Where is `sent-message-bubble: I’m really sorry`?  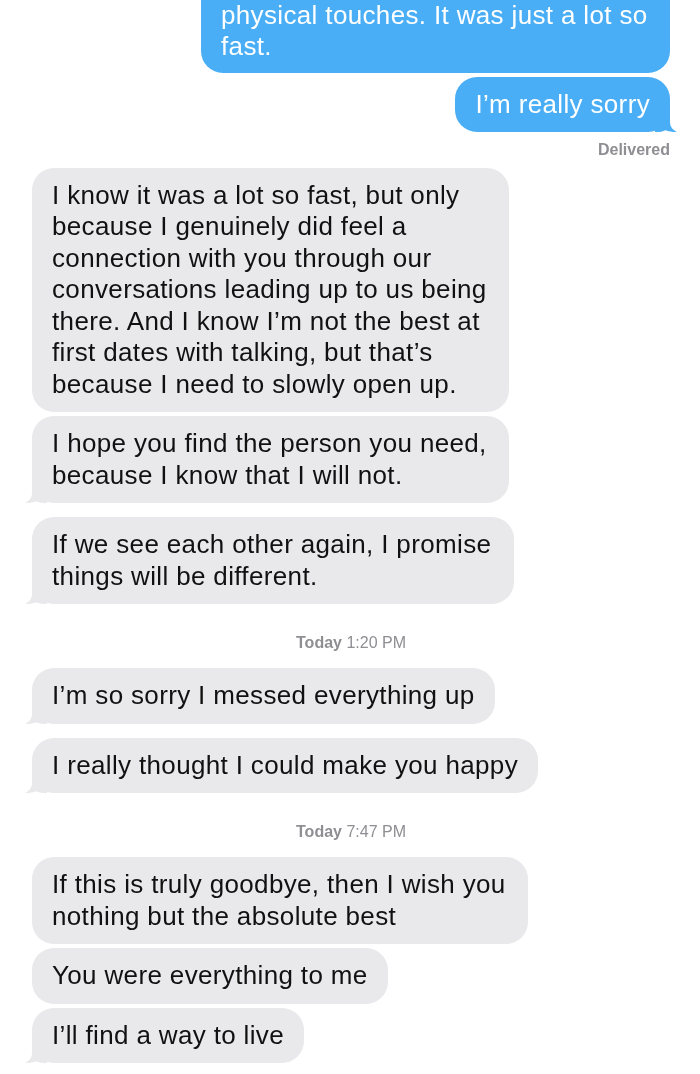
sent-message-bubble: I’m really sorry is located at coordinates (562, 104).